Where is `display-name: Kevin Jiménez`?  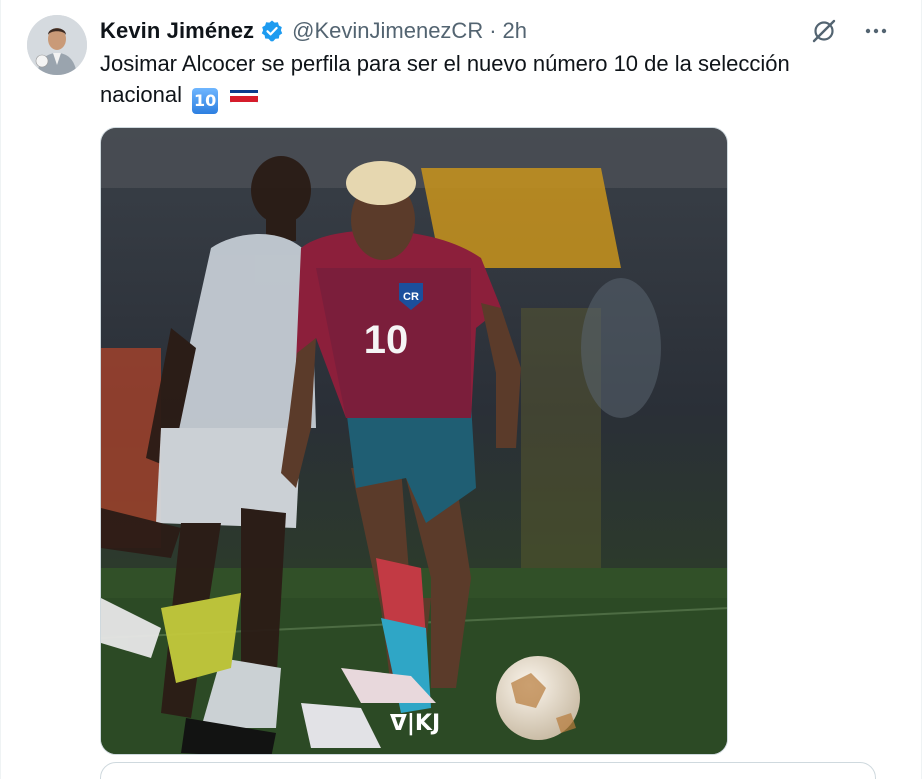 display-name: Kevin Jiménez is located at coordinates (177, 31).